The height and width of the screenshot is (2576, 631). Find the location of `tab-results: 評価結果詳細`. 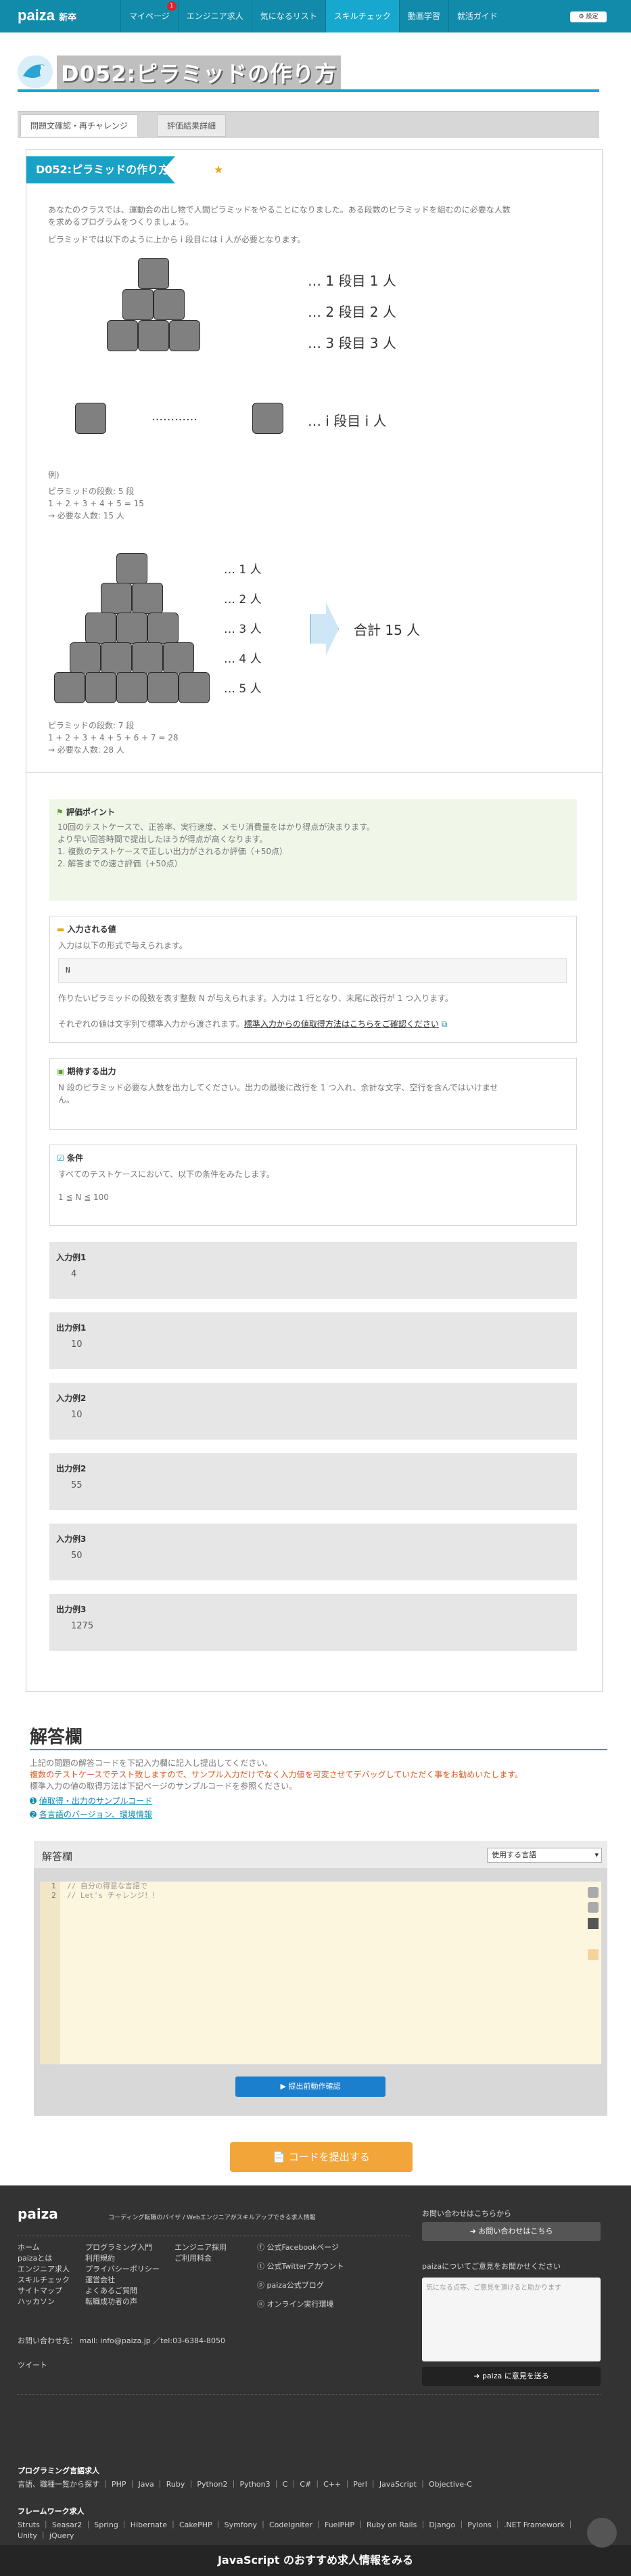

tab-results: 評価結果詳細 is located at coordinates (192, 125).